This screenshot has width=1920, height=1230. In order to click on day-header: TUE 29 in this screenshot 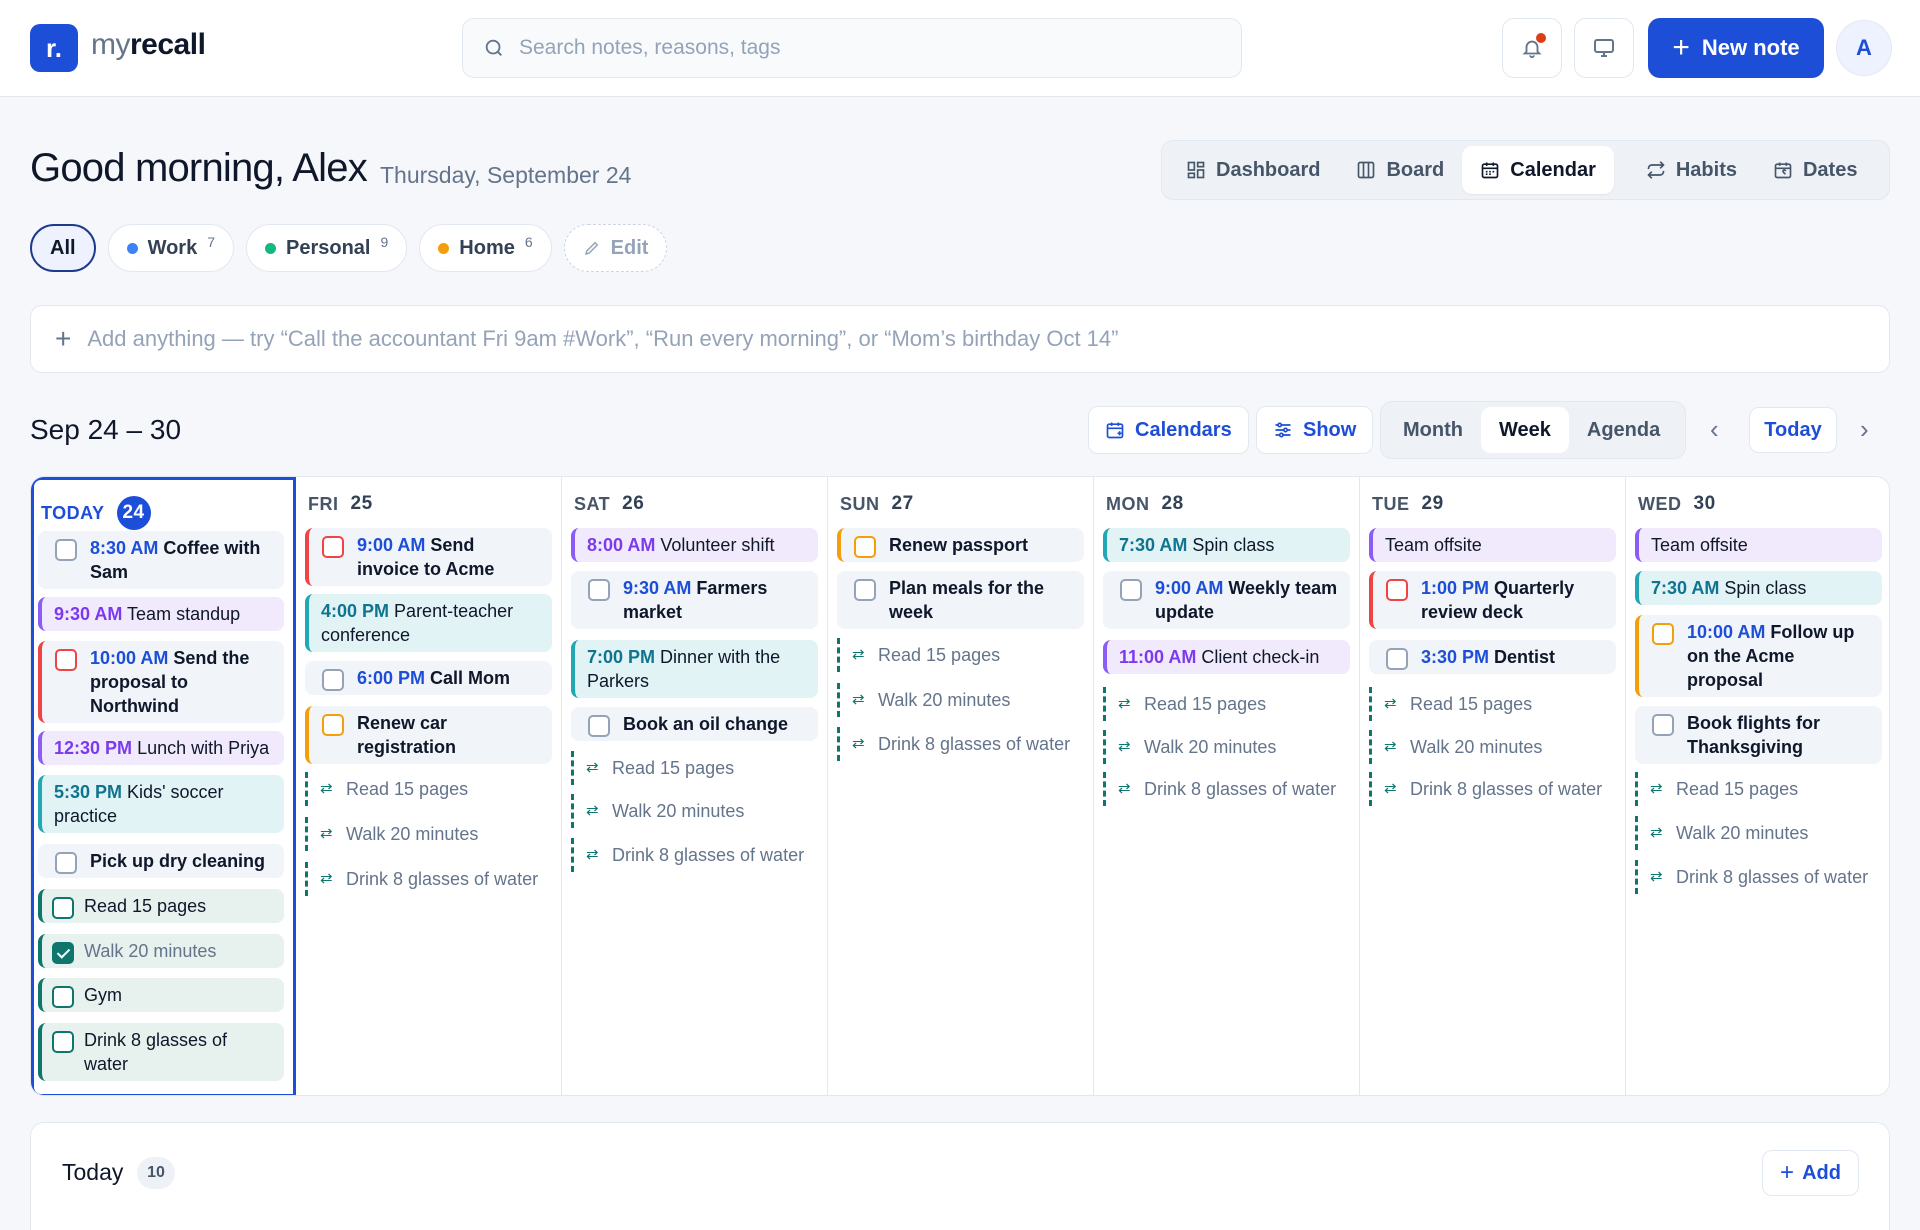, I will do `click(1408, 503)`.